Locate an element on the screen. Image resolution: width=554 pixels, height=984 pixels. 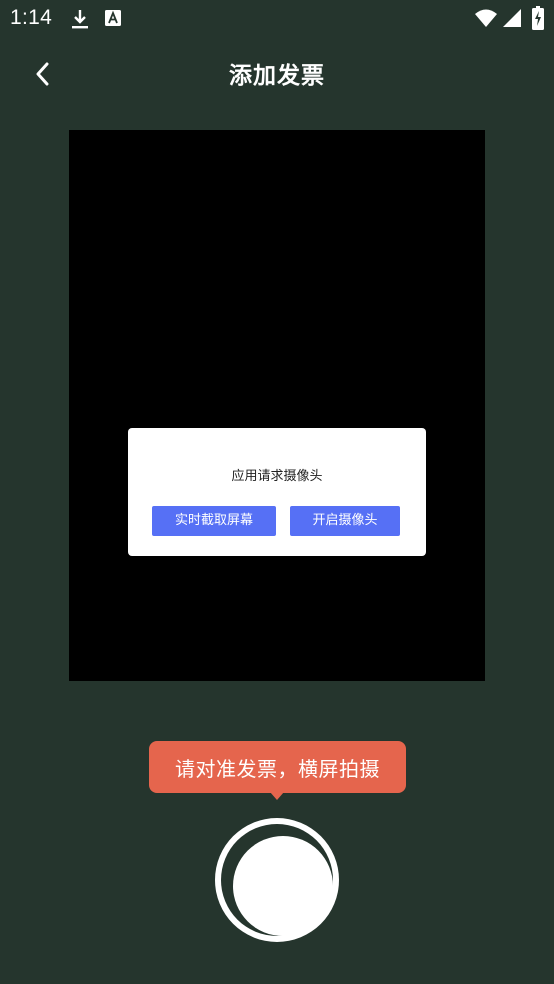
camera-permission-dialog: 应用请求摄像头 实时截取屏幕 开启摄像头 is located at coordinates (277, 492).